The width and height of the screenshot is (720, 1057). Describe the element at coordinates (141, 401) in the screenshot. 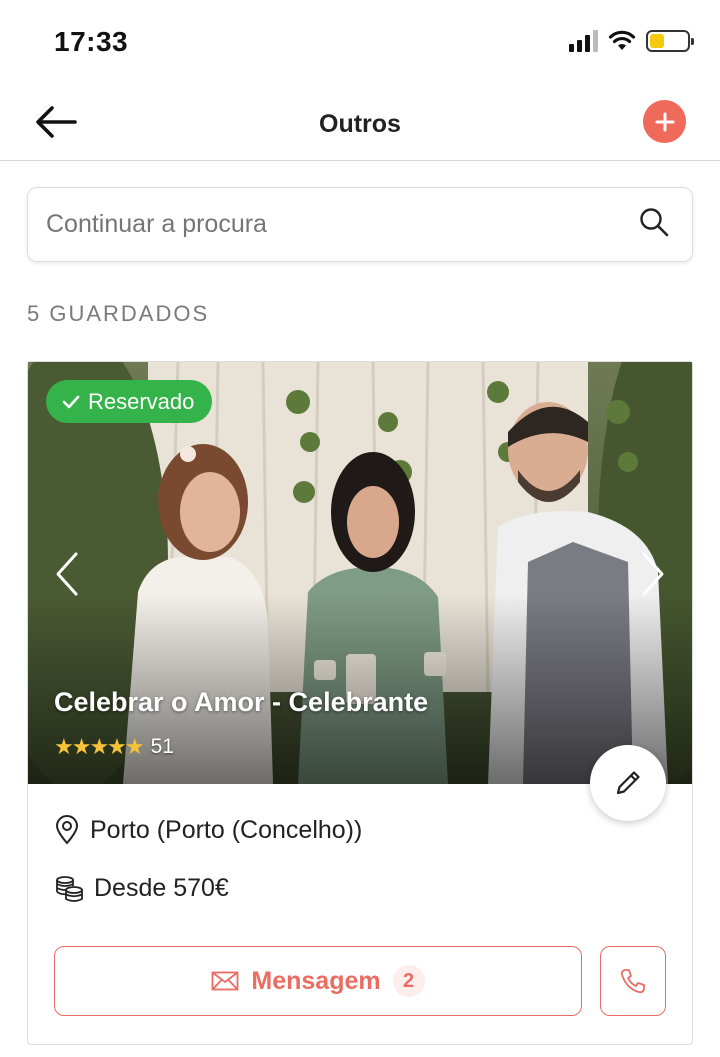

I see `reserved-badge-label: Reservado` at that location.